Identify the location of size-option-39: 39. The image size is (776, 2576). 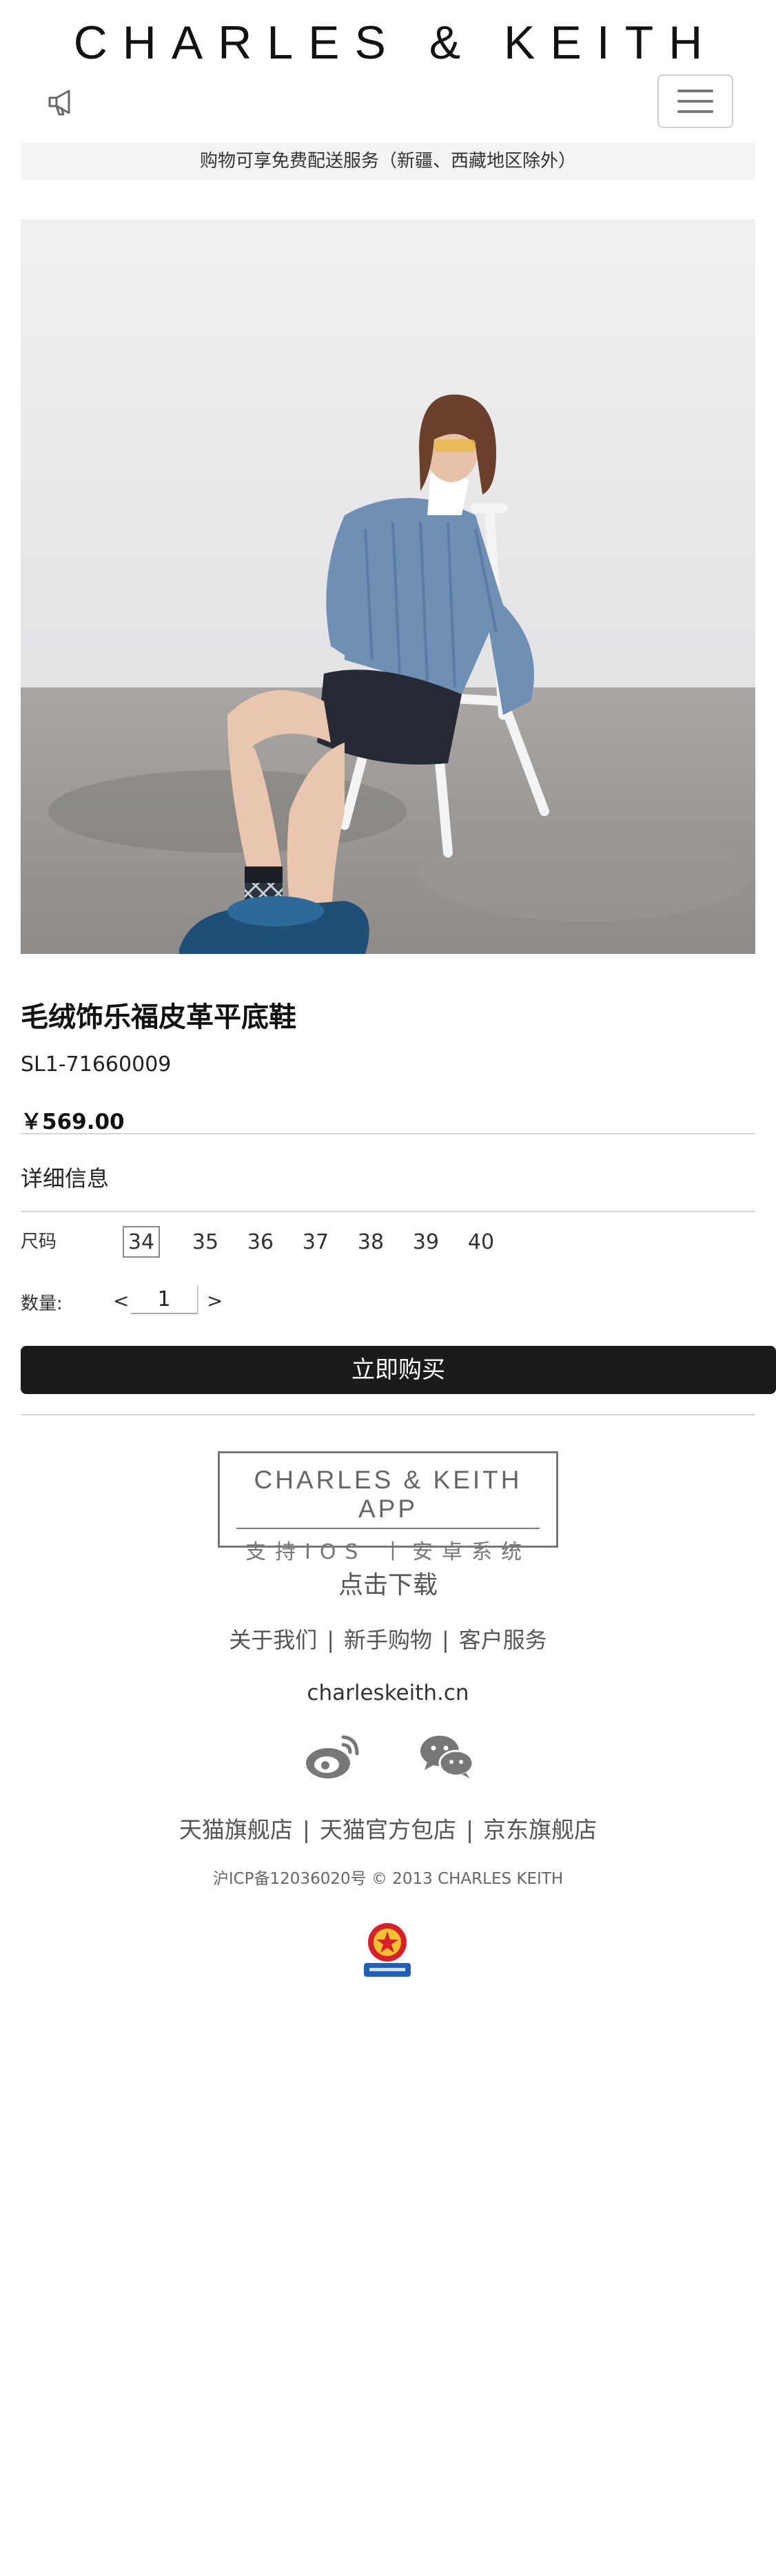
(425, 1242).